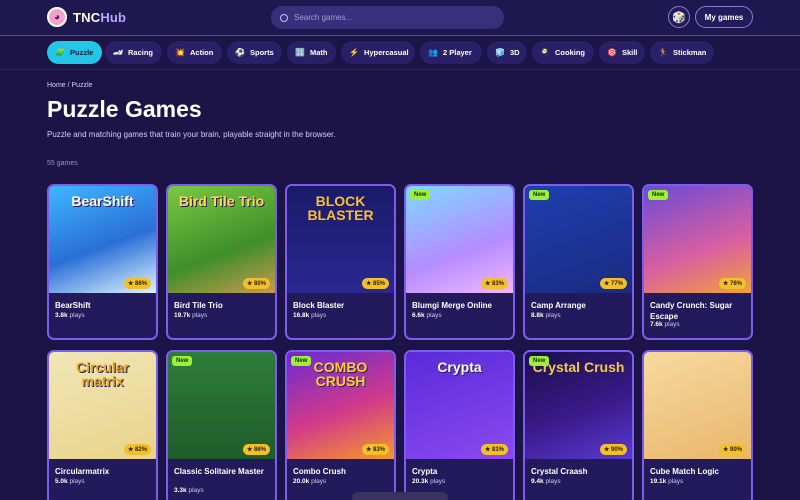  I want to click on logo-mascot-icon: ◕, so click(57, 17).